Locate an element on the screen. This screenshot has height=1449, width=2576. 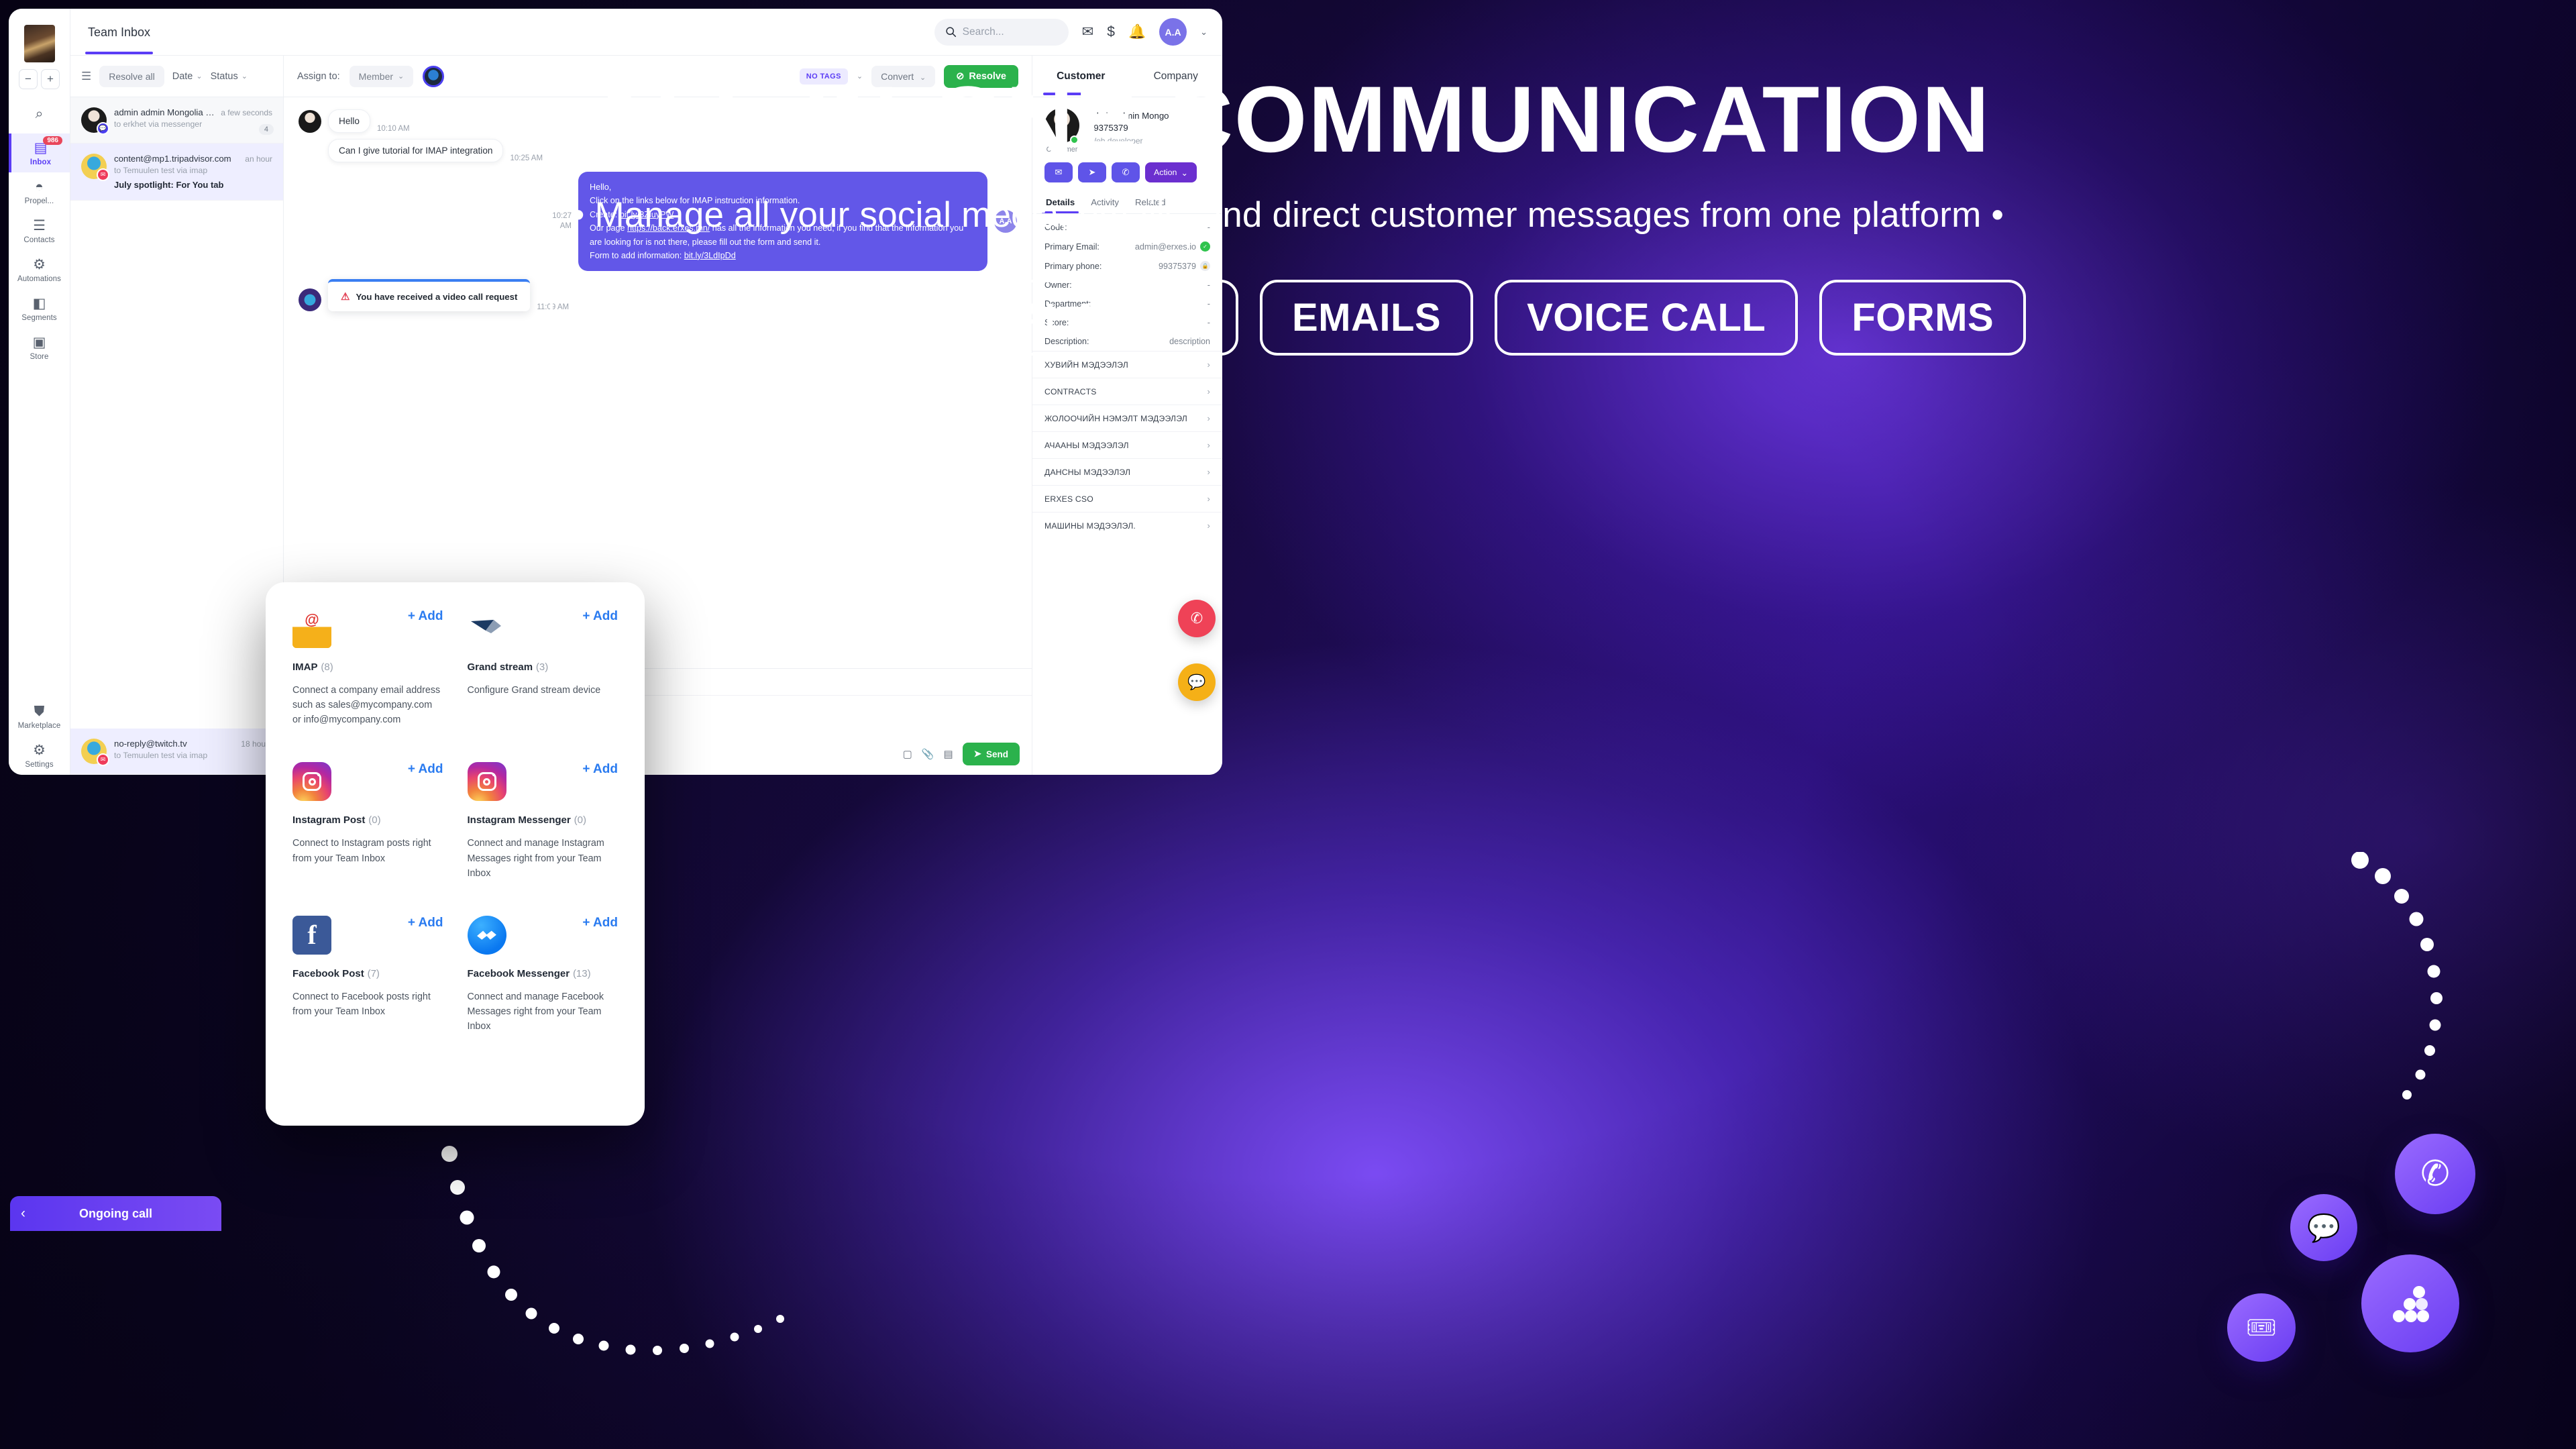
section-driver-info: ЖОЛООЧИЙН НЭМЭЛТ МЭДЭЭЛЭЛ › is located at coordinates (1127, 418).